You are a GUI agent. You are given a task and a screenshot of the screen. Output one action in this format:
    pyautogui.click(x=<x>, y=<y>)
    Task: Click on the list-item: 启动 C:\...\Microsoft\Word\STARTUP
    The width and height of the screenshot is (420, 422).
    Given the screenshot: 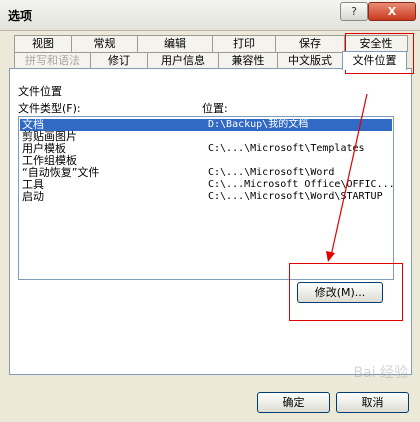 What is the action you would take?
    pyautogui.click(x=206, y=197)
    